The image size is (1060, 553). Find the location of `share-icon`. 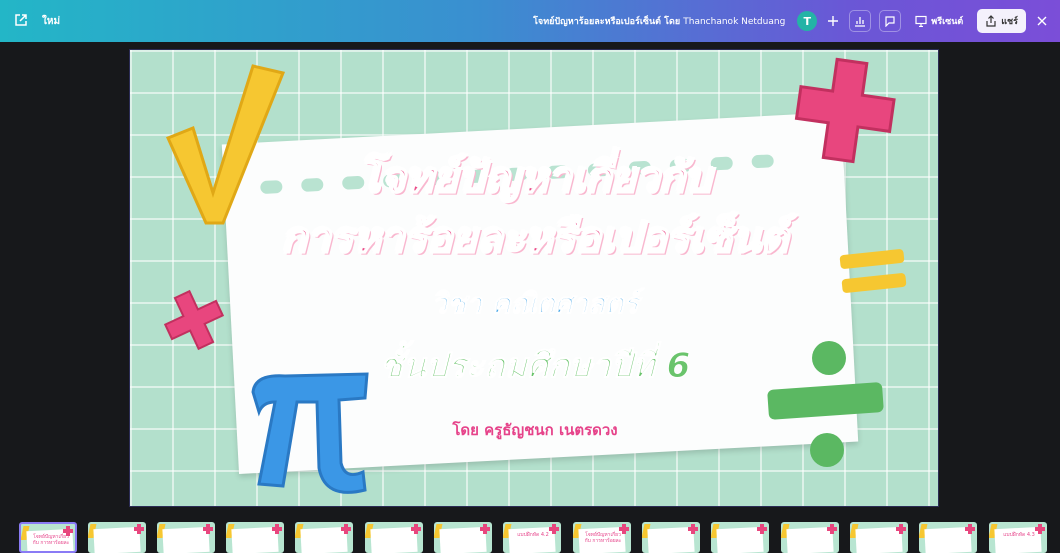

share-icon is located at coordinates (991, 21).